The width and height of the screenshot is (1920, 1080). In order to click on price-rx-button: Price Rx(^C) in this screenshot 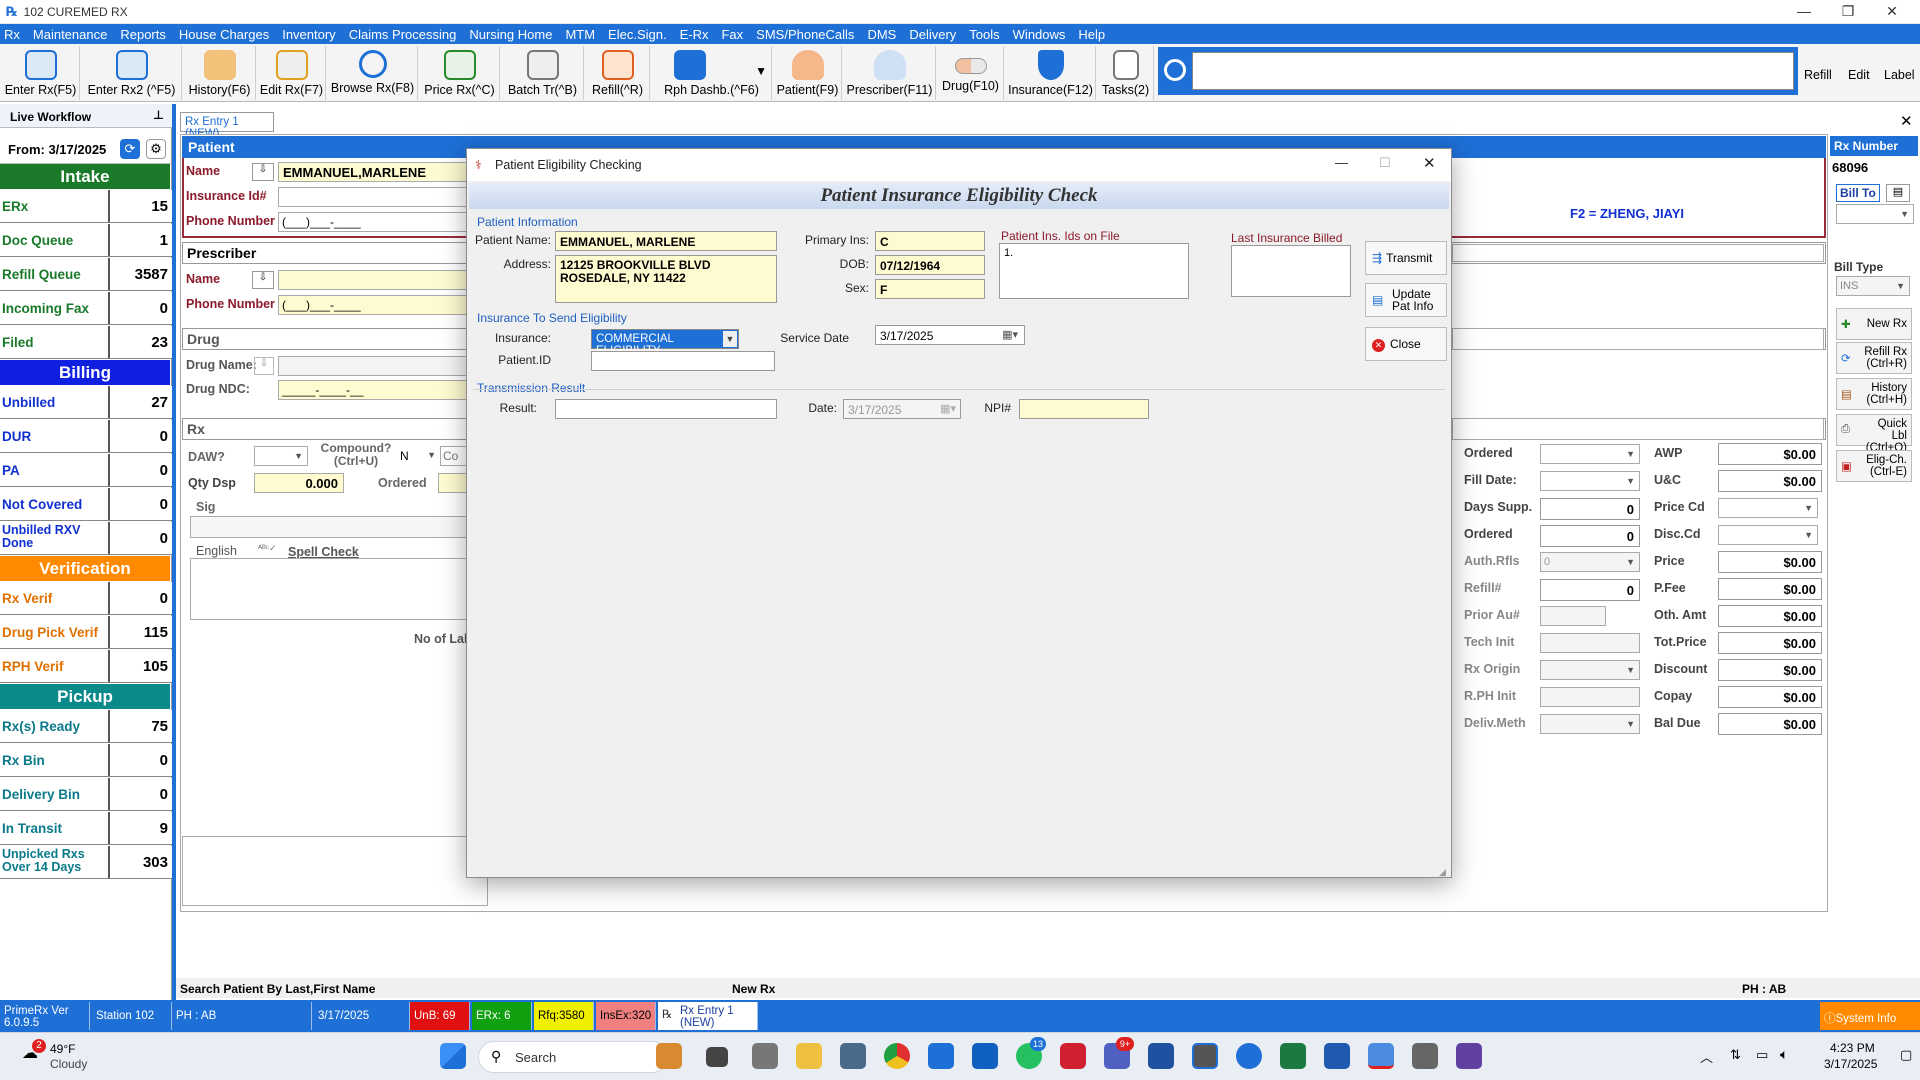, I will do `click(460, 73)`.